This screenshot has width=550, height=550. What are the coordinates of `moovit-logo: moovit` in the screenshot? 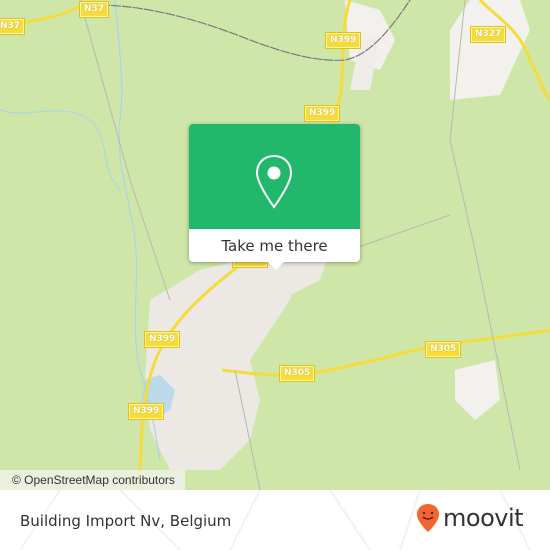 It's located at (470, 518).